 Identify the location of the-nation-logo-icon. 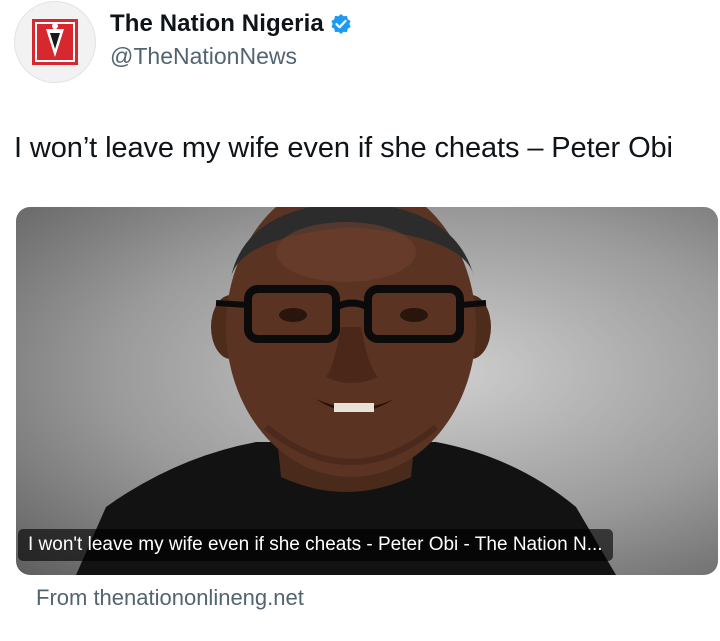
(55, 42).